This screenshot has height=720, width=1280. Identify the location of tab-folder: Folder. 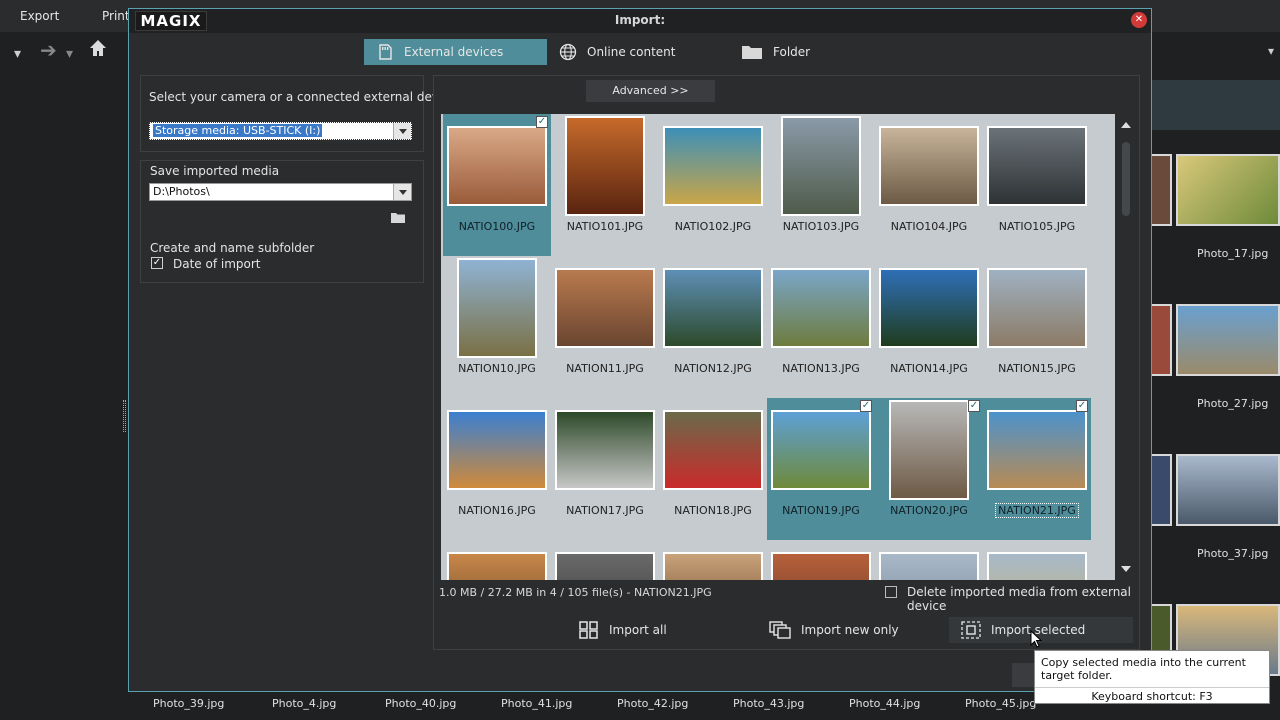
(789, 52).